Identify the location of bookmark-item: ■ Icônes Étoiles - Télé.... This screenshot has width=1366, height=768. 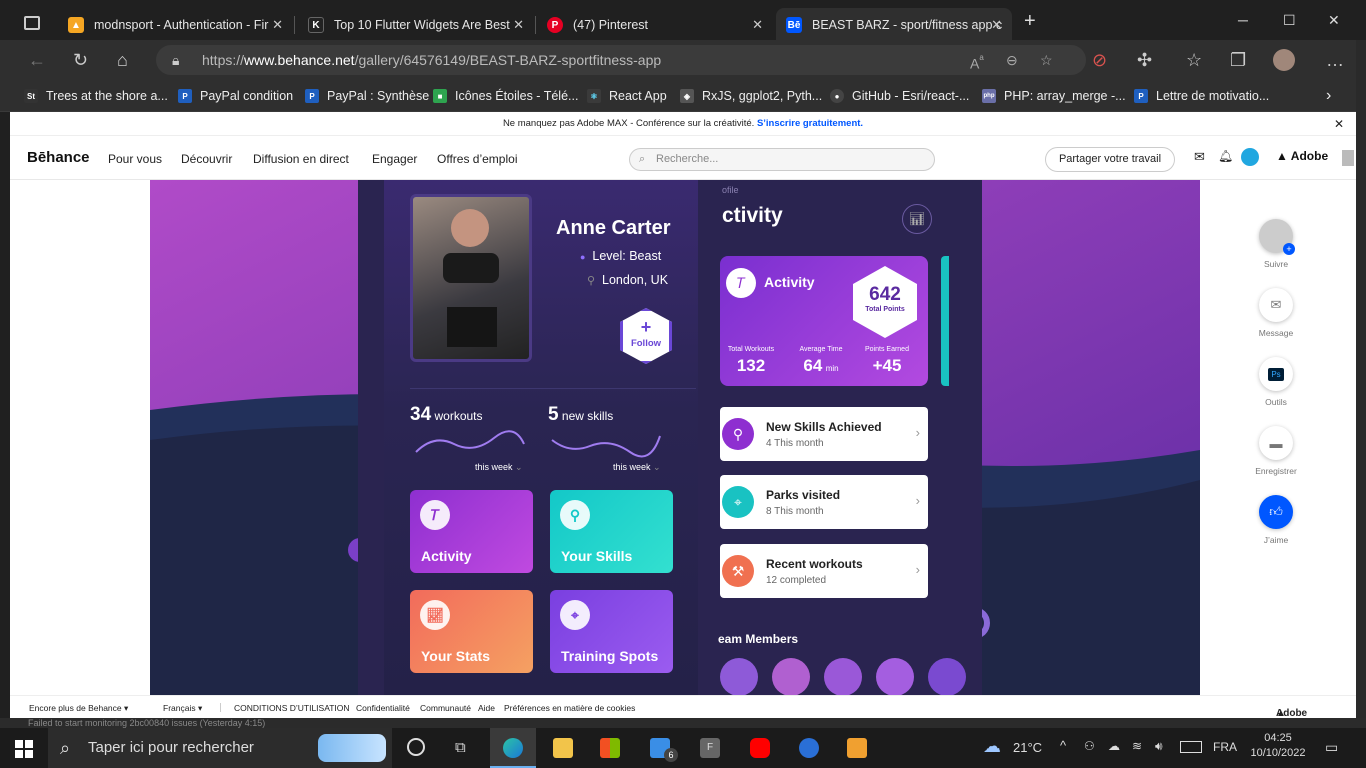
(505, 96).